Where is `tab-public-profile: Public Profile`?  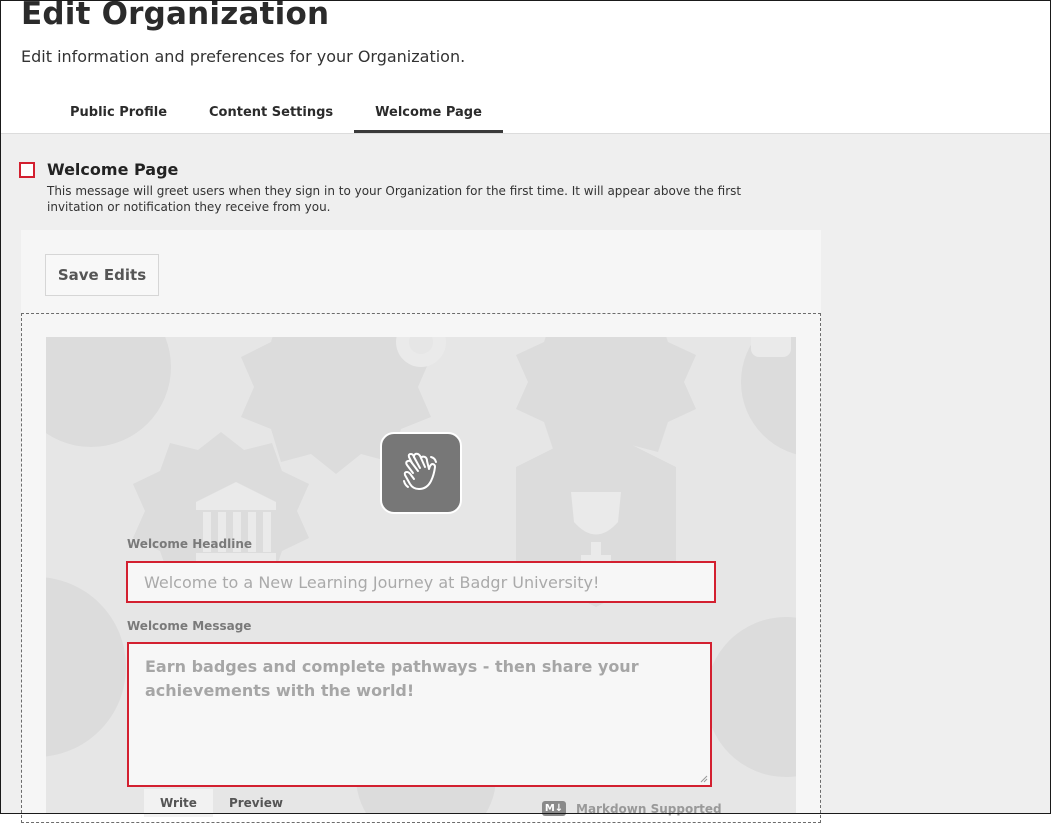 tab-public-profile: Public Profile is located at coordinates (118, 113).